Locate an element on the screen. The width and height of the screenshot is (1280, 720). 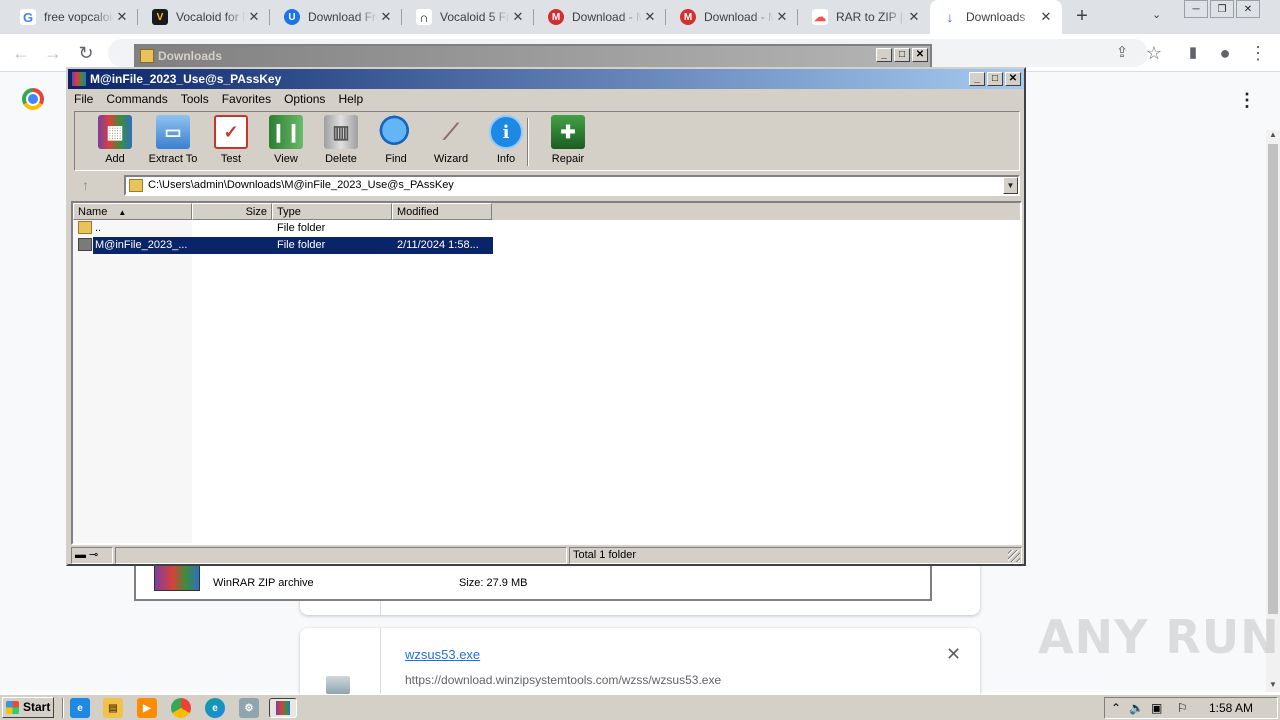
remove-download-icon: ✕ is located at coordinates (953, 654).